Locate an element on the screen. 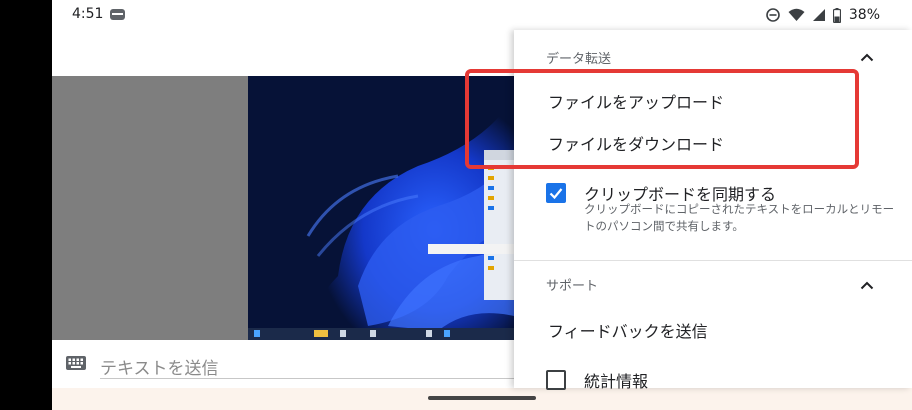  keyboard-icon is located at coordinates (76, 363).